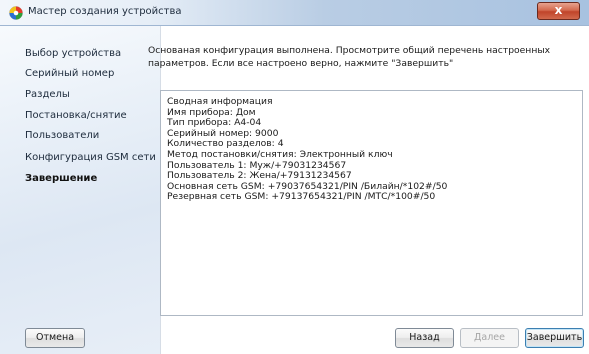  I want to click on app-logo-icon, so click(16, 13).